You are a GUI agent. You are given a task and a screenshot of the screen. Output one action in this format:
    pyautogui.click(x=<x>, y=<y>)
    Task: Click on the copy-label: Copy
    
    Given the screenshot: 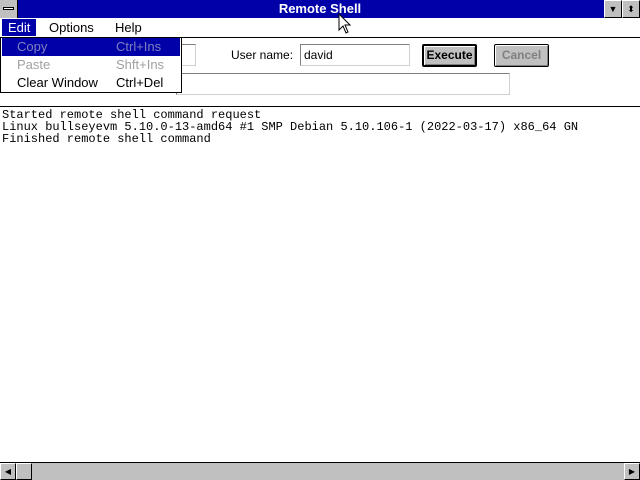 What is the action you would take?
    pyautogui.click(x=32, y=46)
    